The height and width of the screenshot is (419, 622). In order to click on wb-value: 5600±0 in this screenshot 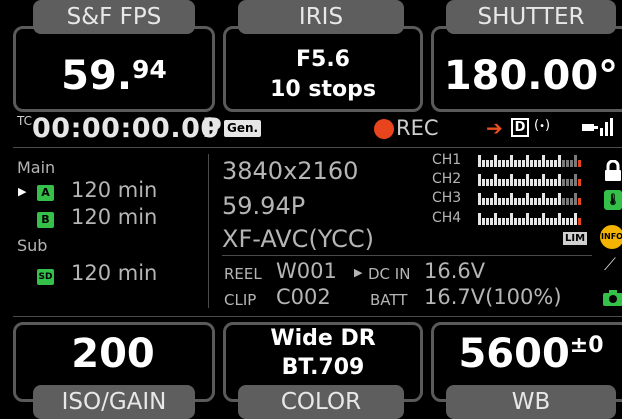, I will do `click(526, 354)`.